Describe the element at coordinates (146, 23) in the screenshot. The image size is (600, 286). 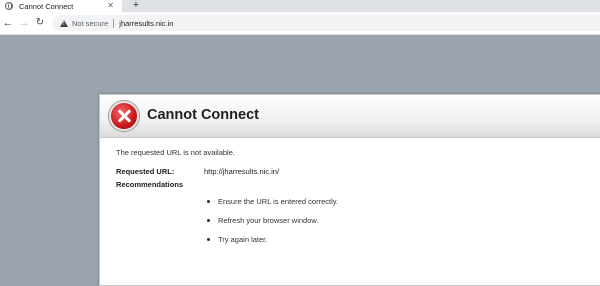
I see `url-text: jharresults.nic.in` at that location.